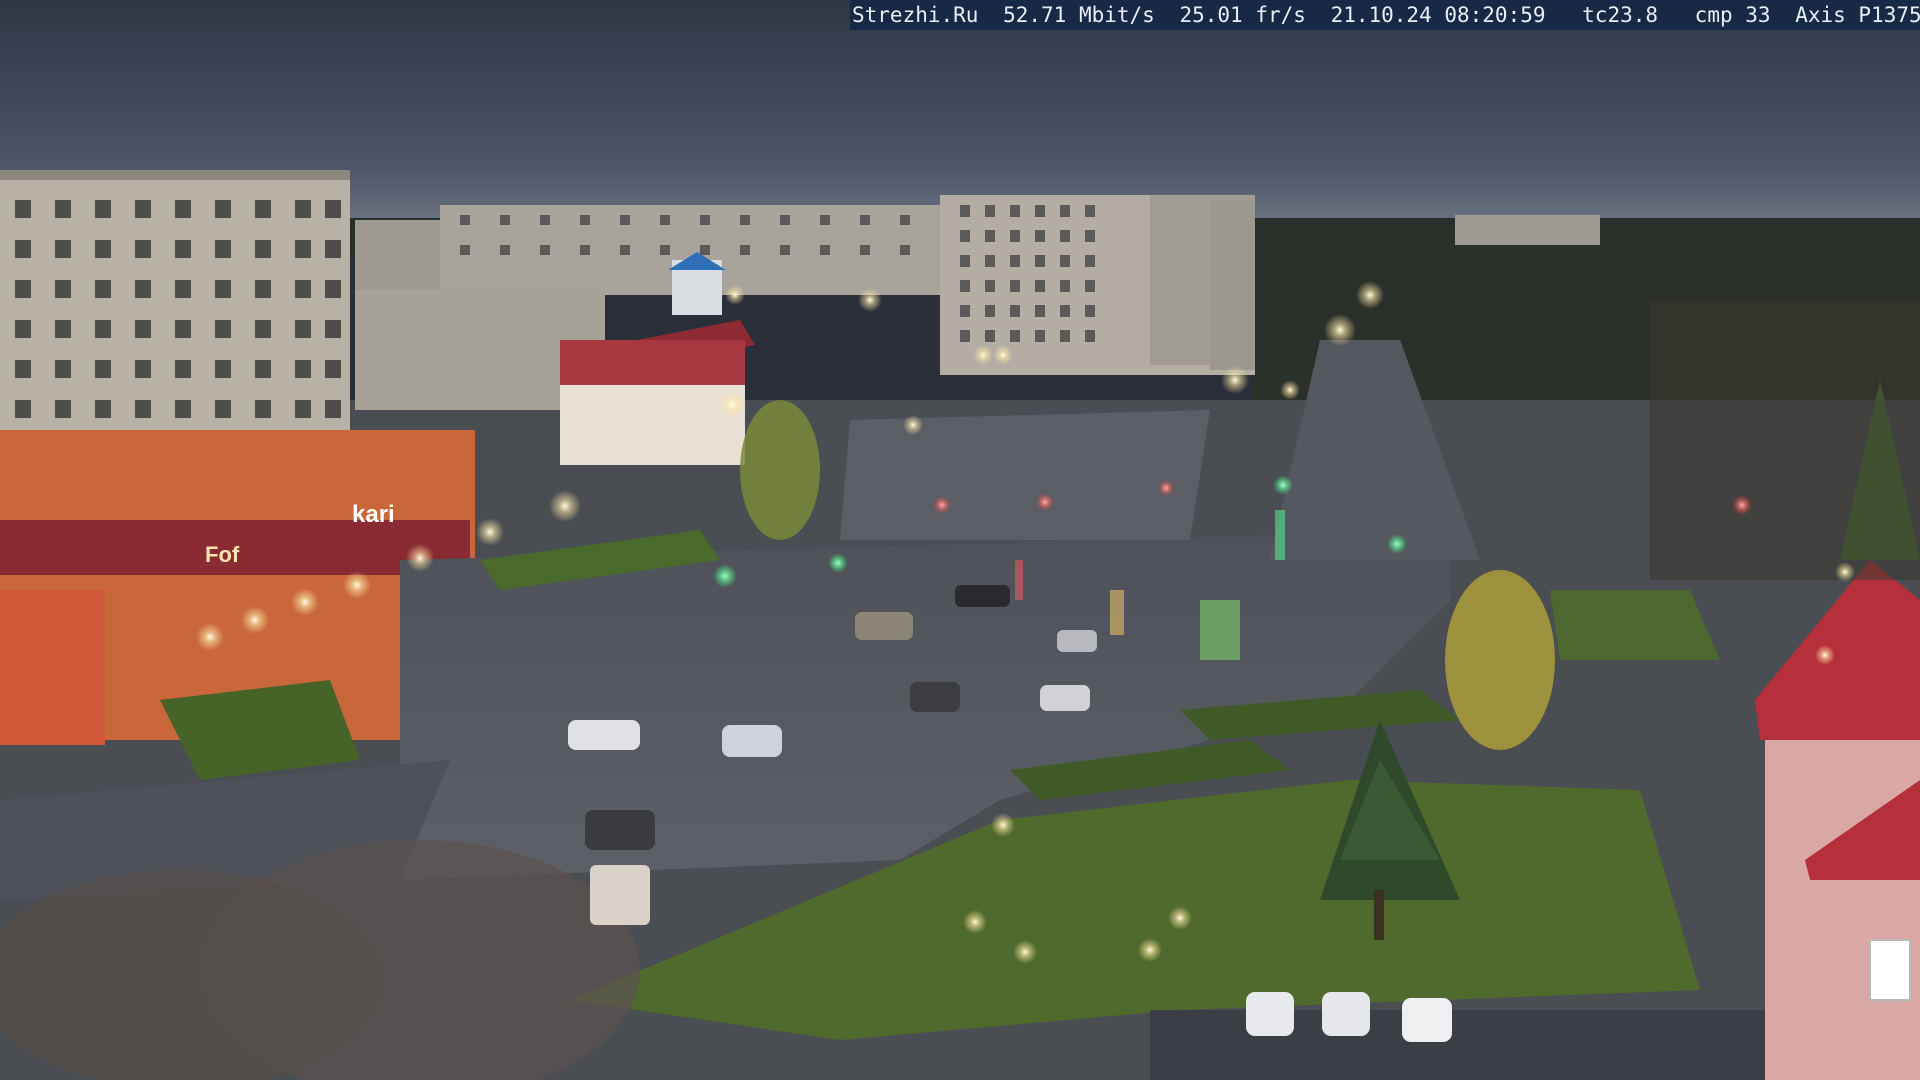 This screenshot has height=1080, width=1920. I want to click on parked-cars, so click(1349, 1017).